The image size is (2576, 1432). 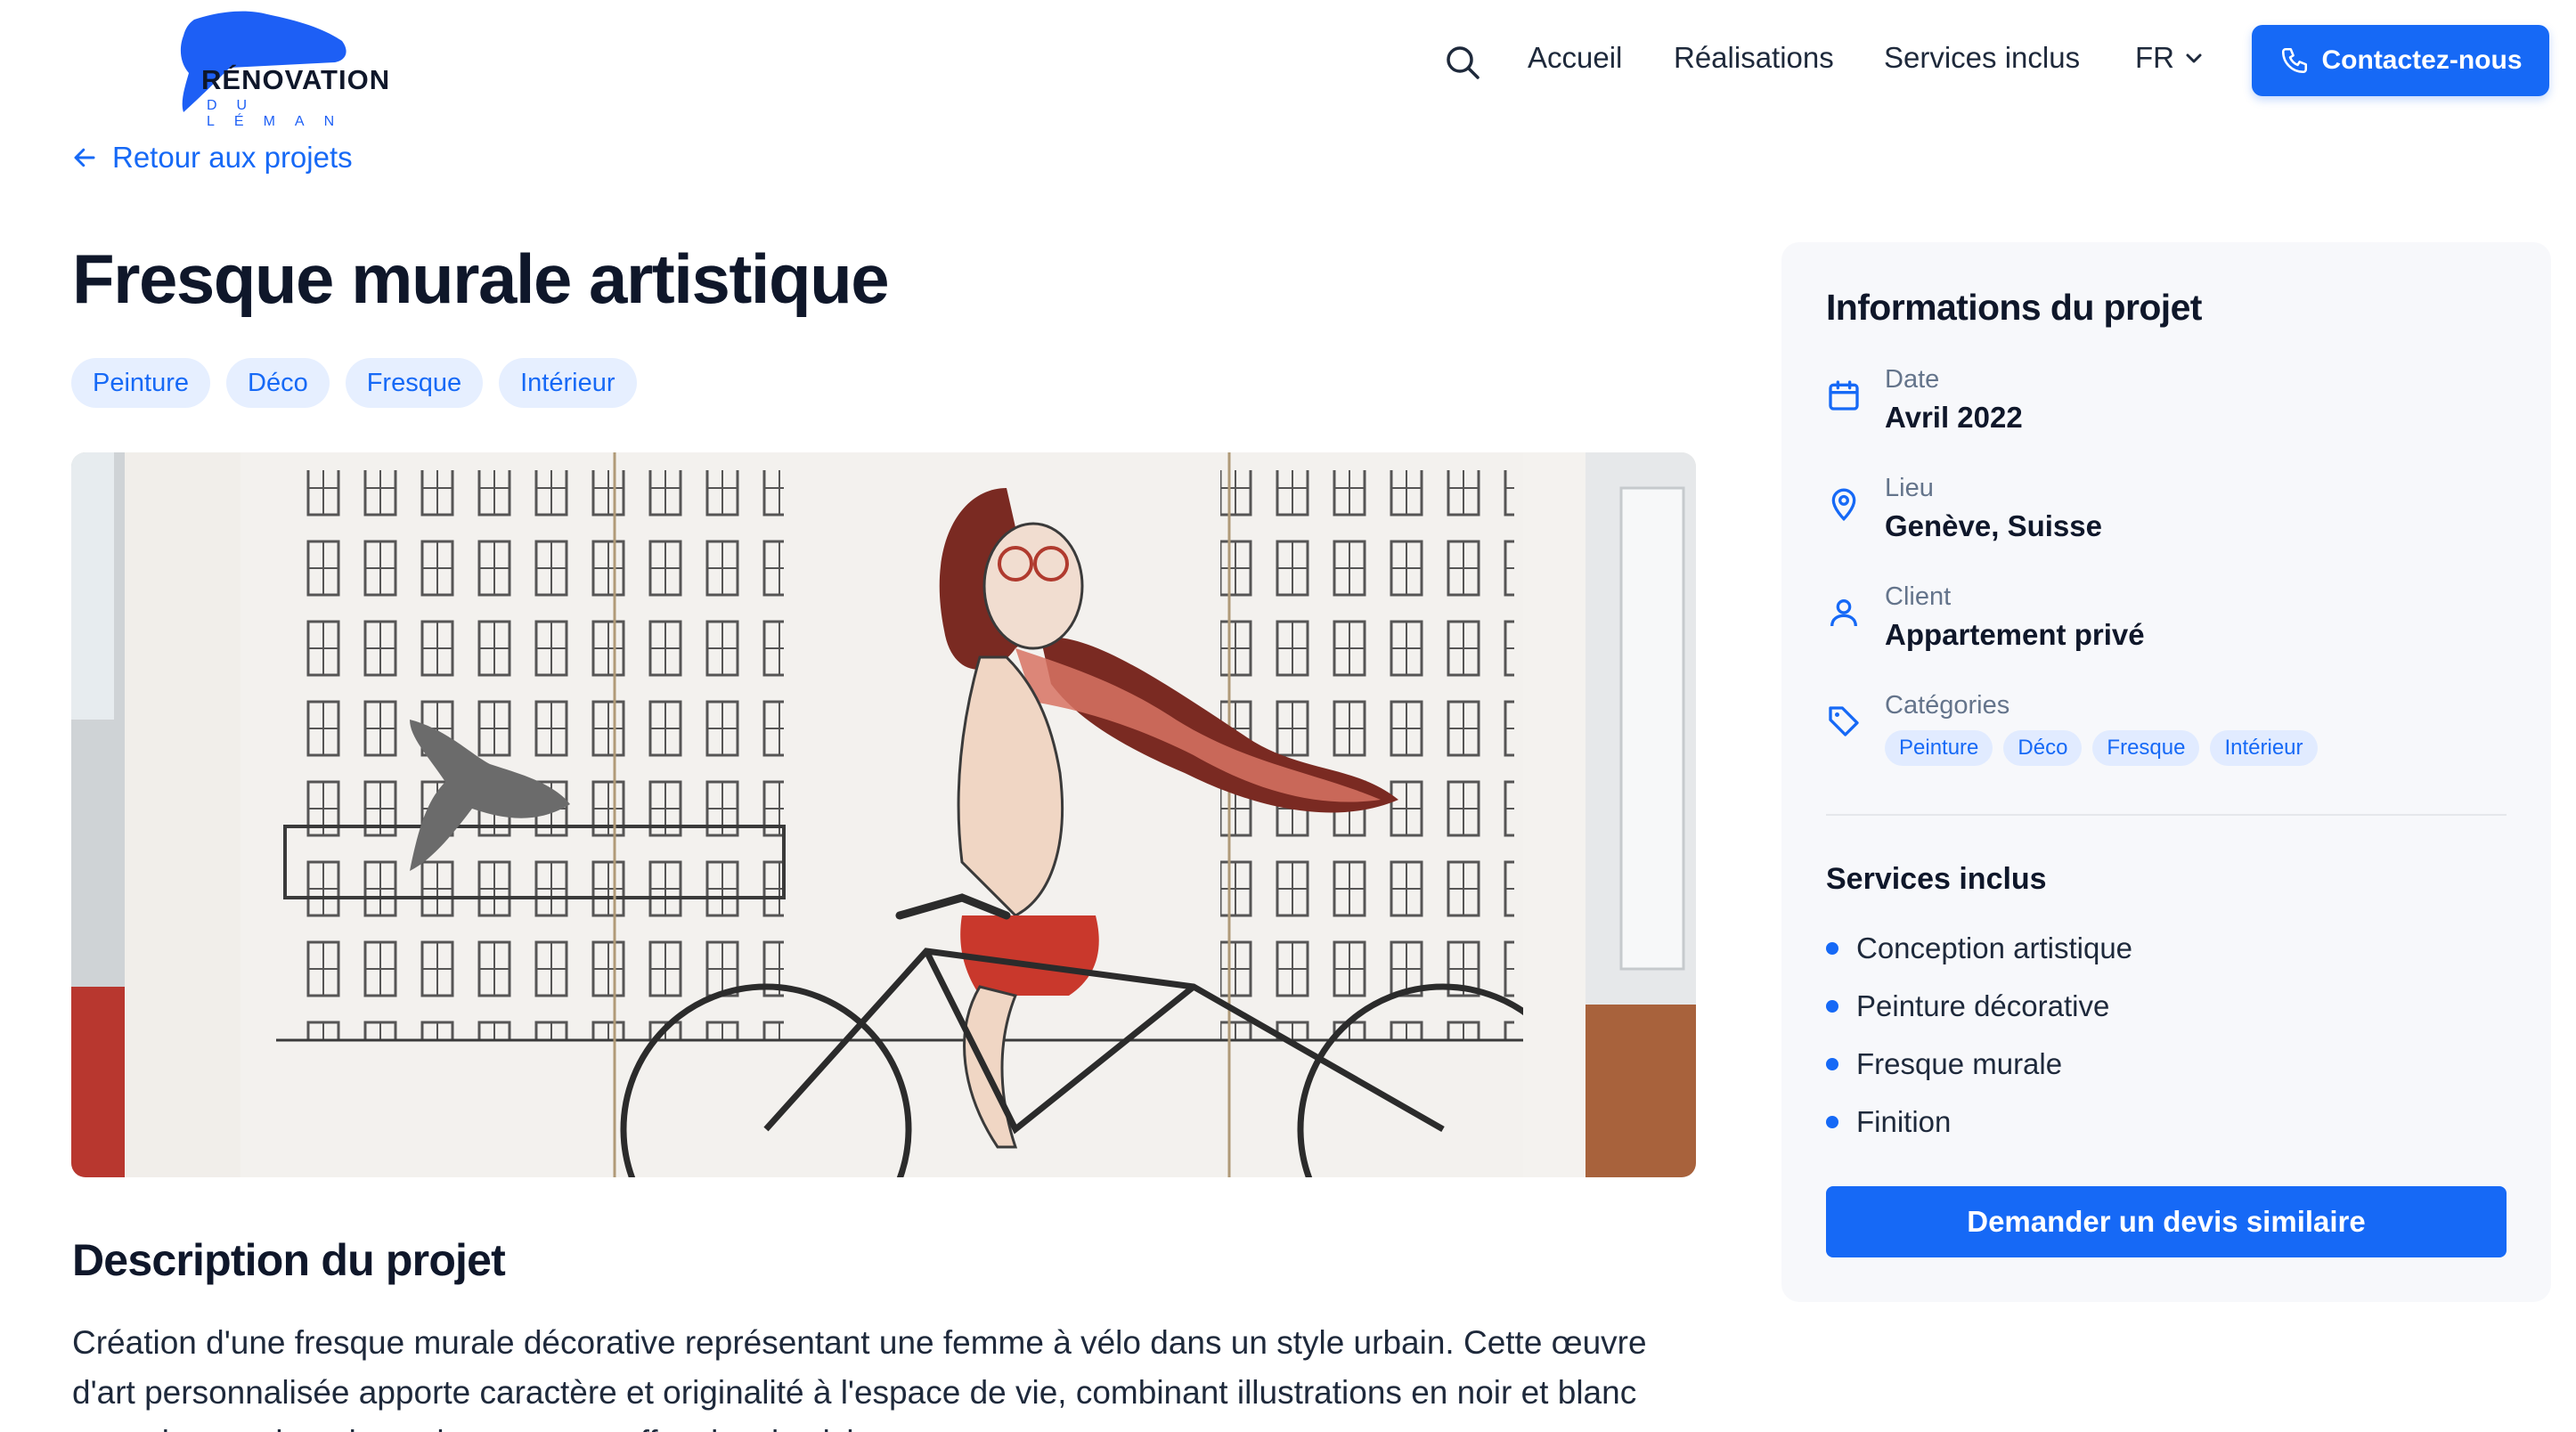 What do you see at coordinates (2264, 748) in the screenshot?
I see `category-tag-interieur: Intérieur` at bounding box center [2264, 748].